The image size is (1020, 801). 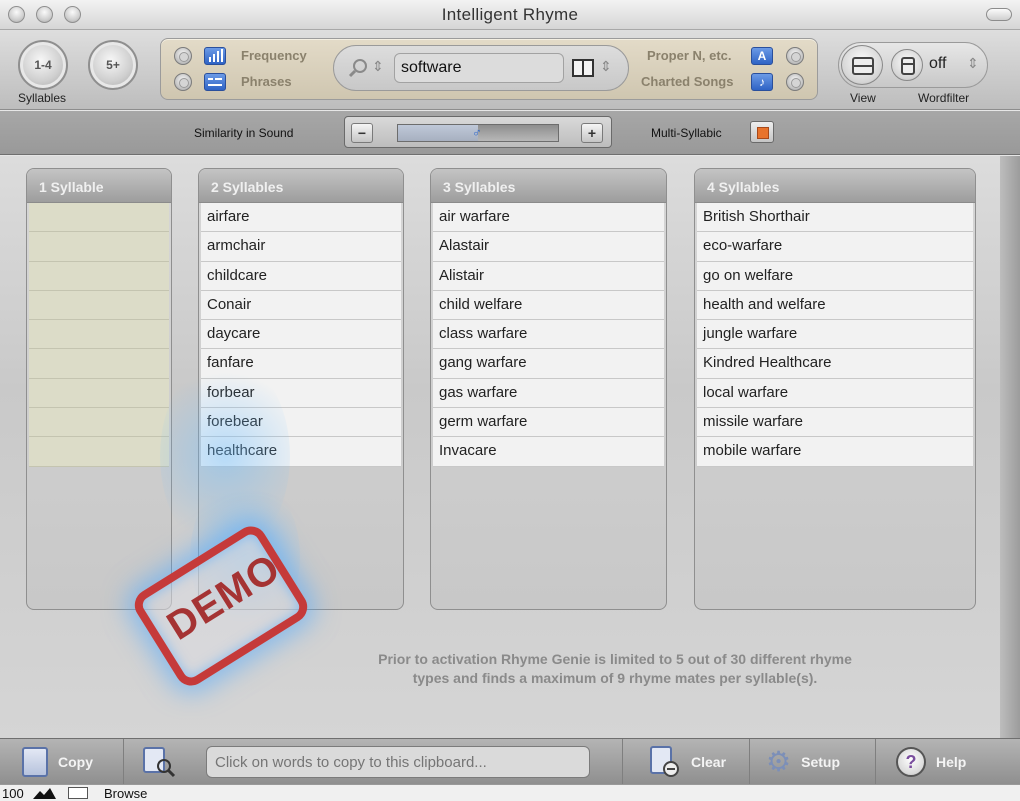 I want to click on similarity-decrease-button: −, so click(x=362, y=133).